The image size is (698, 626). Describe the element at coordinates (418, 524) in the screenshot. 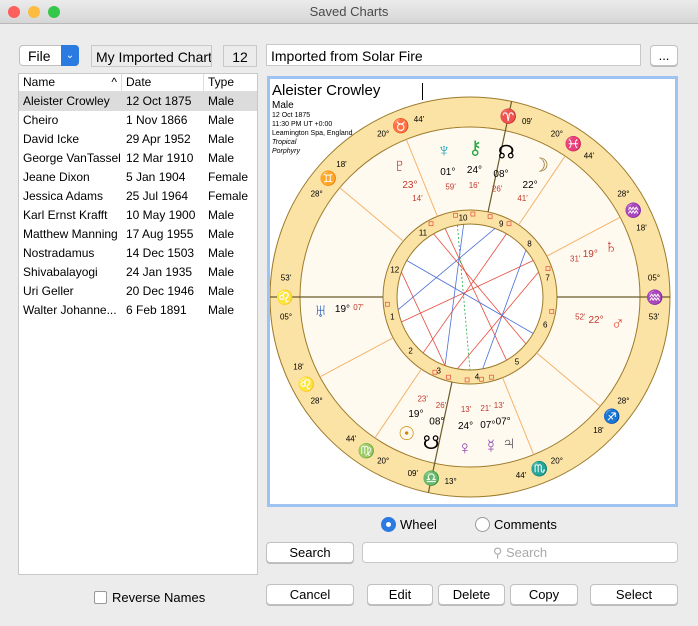

I see `wheel-radio-label: Wheel` at that location.